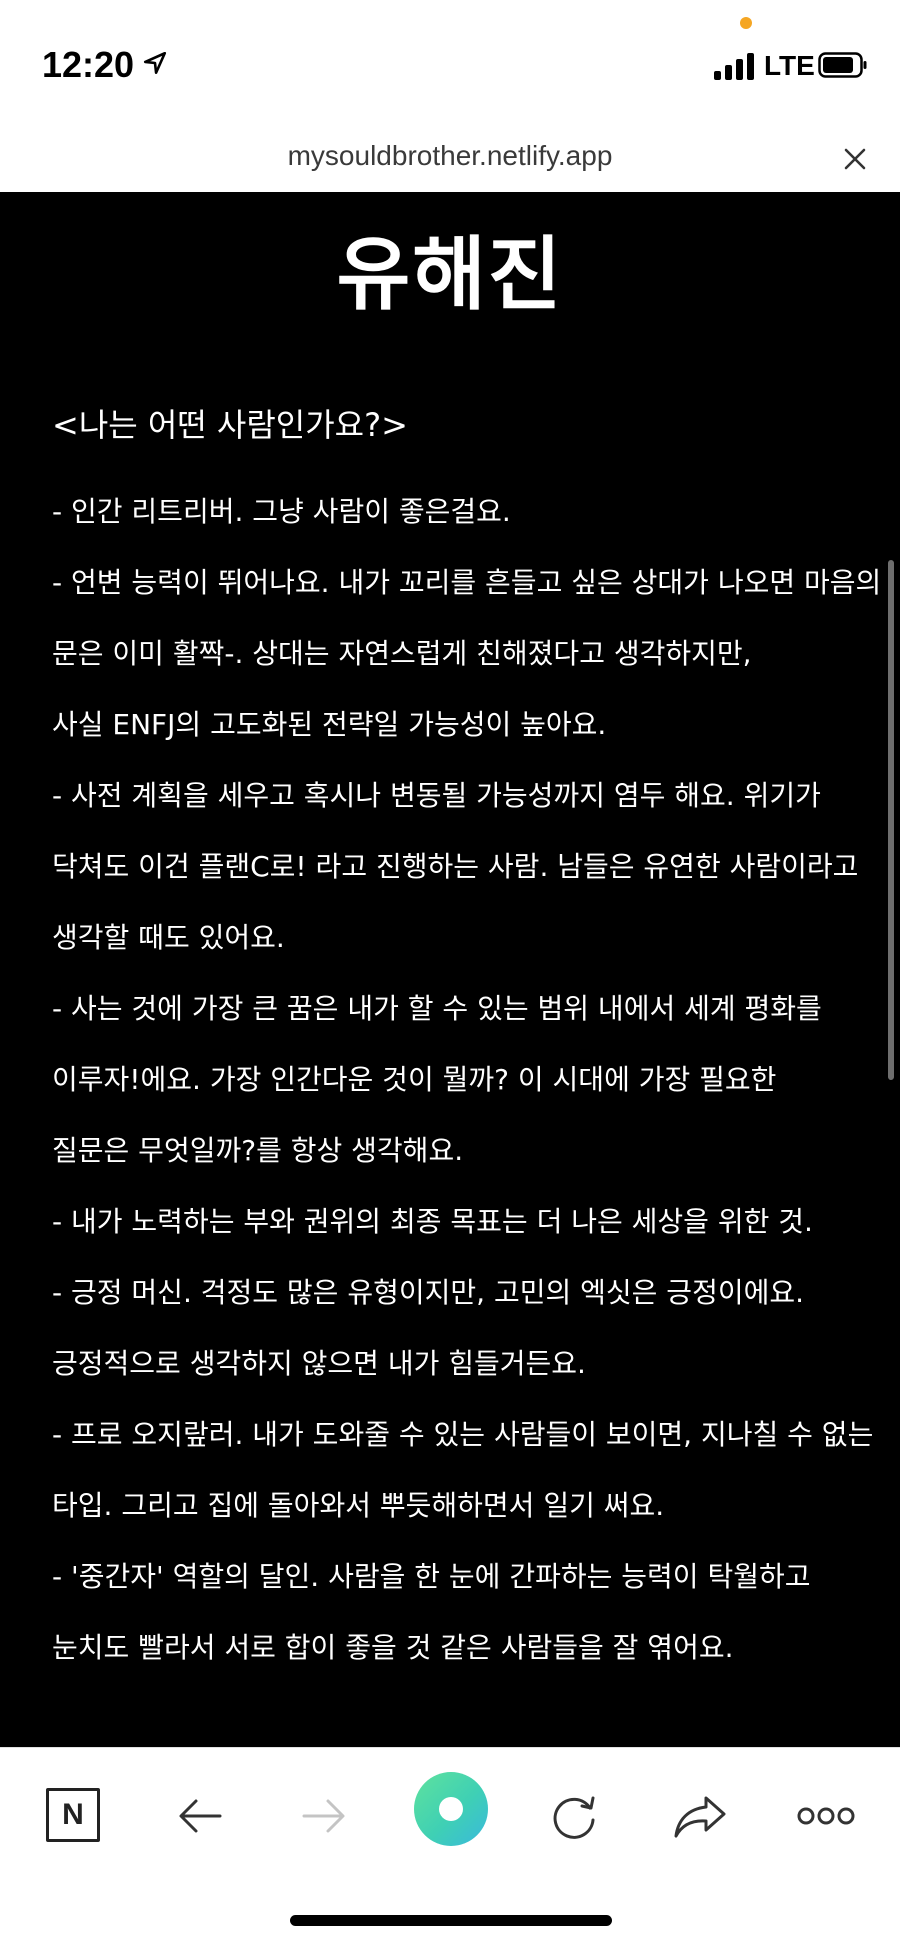 Image resolution: width=900 pixels, height=1950 pixels. I want to click on text-line: 타입. 그리고 집에 돌아와서 뿌듯해하면서 일기 써요., so click(358, 1505).